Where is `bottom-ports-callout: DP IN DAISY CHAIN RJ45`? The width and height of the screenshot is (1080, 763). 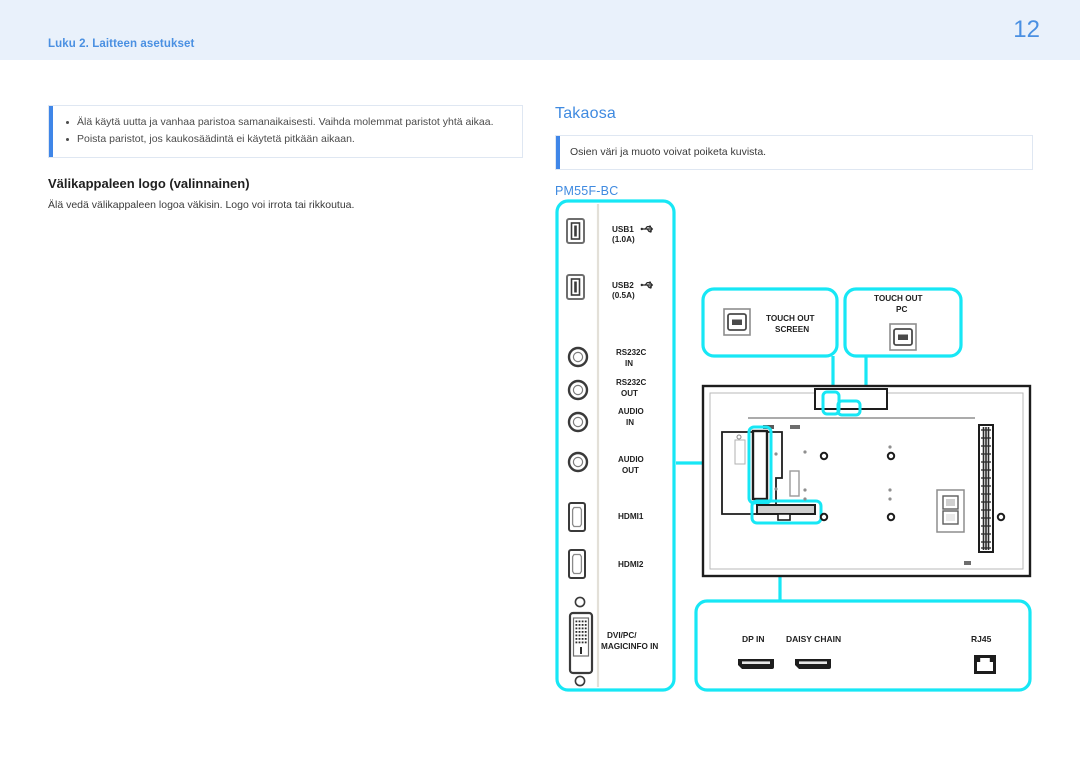
bottom-ports-callout: DP IN DAISY CHAIN RJ45 is located at coordinates (863, 645).